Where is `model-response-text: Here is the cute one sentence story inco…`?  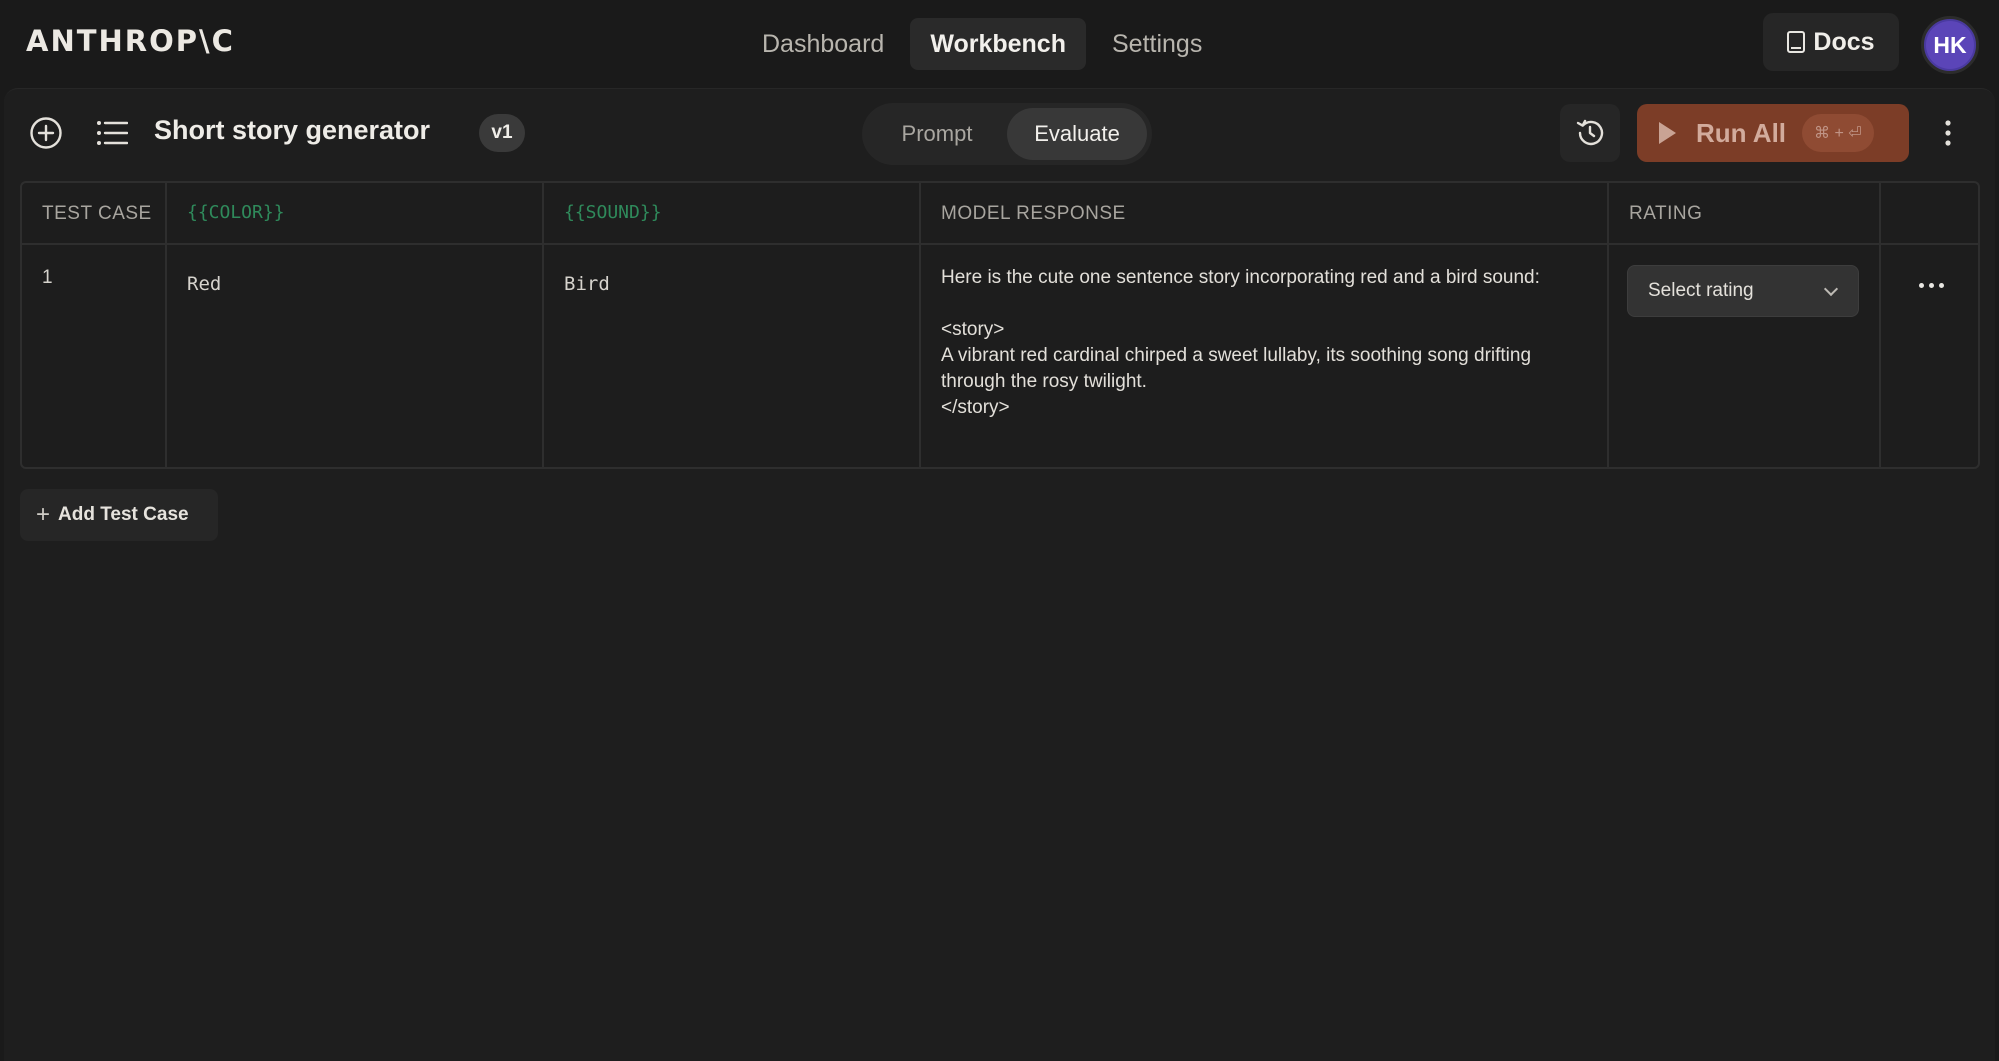 model-response-text: Here is the cute one sentence story inco… is located at coordinates (1261, 343).